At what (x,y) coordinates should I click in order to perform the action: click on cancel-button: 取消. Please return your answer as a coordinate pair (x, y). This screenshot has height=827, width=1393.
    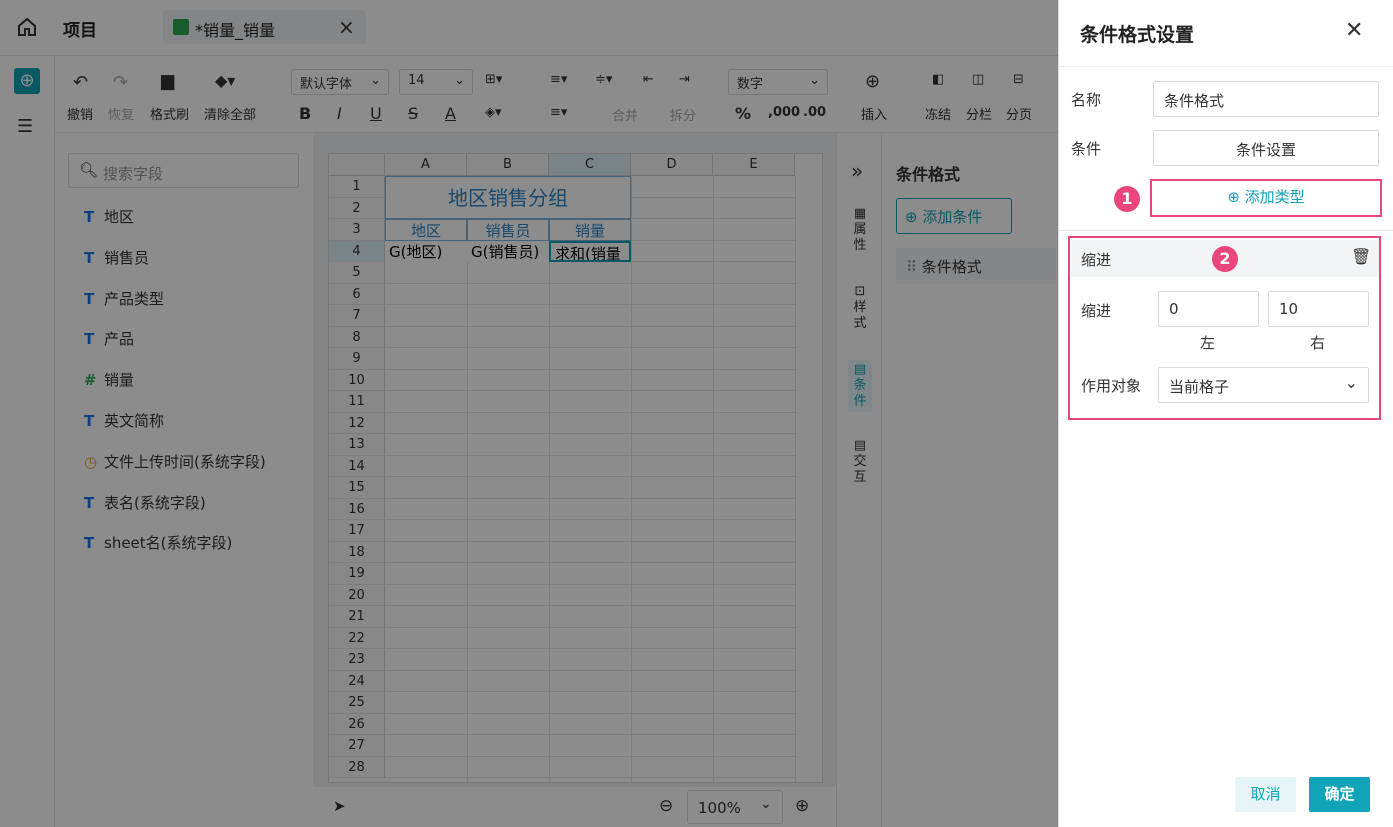
    Looking at the image, I should click on (1265, 794).